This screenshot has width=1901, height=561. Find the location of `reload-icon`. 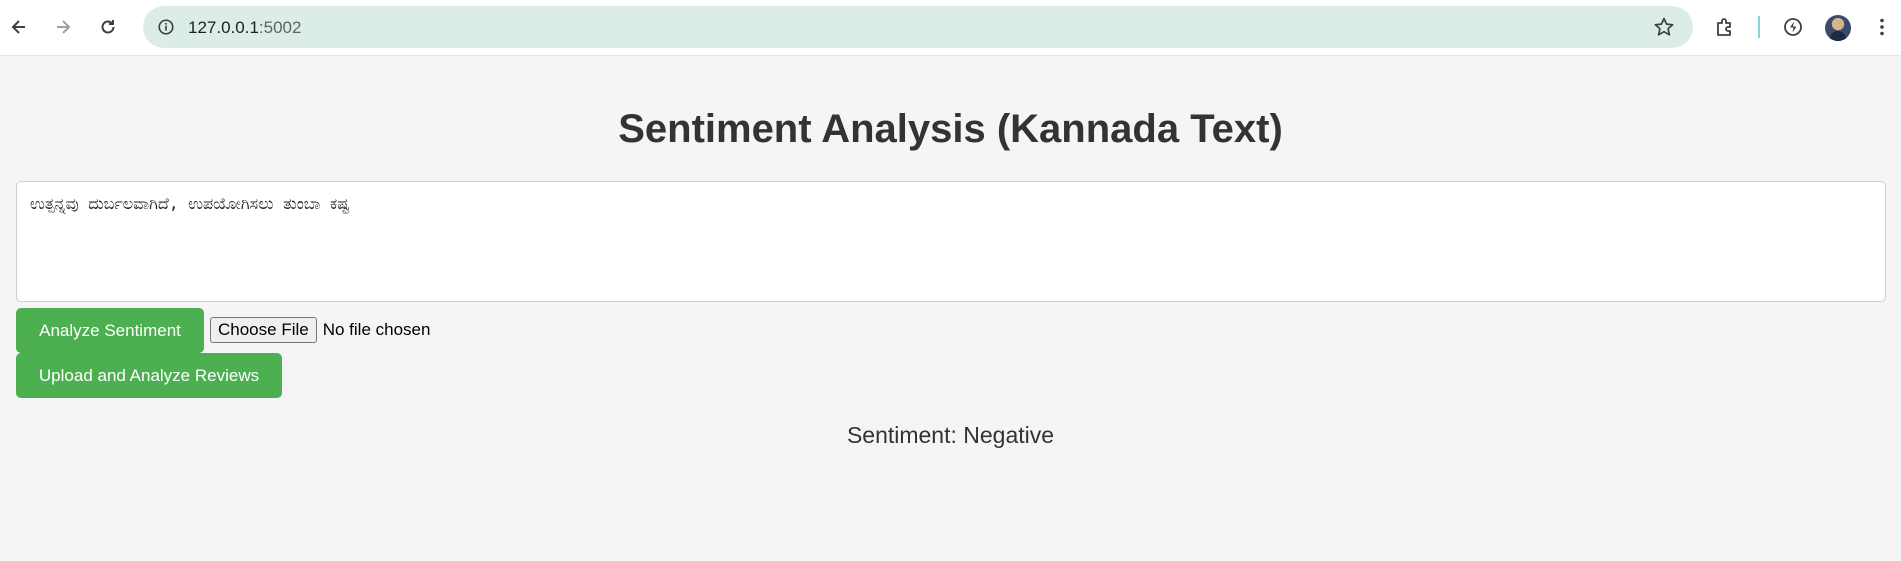

reload-icon is located at coordinates (108, 27).